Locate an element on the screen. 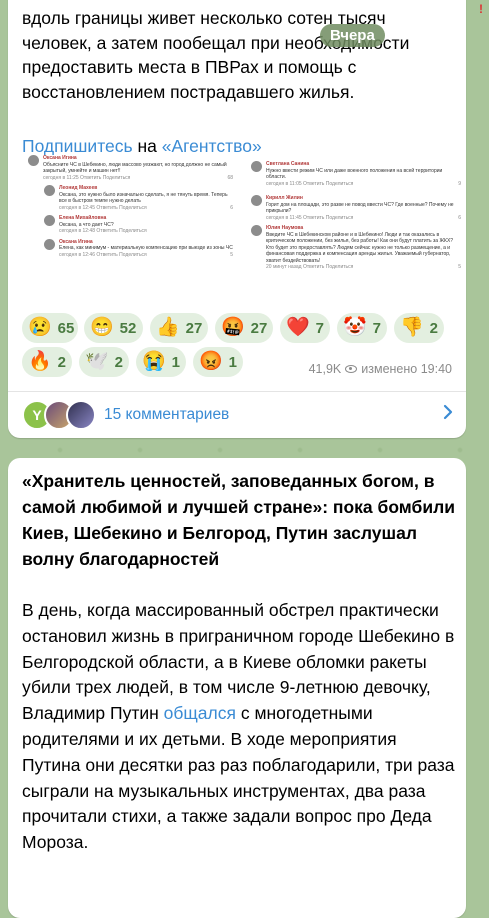 The height and width of the screenshot is (918, 489). post-link: общался is located at coordinates (200, 713).